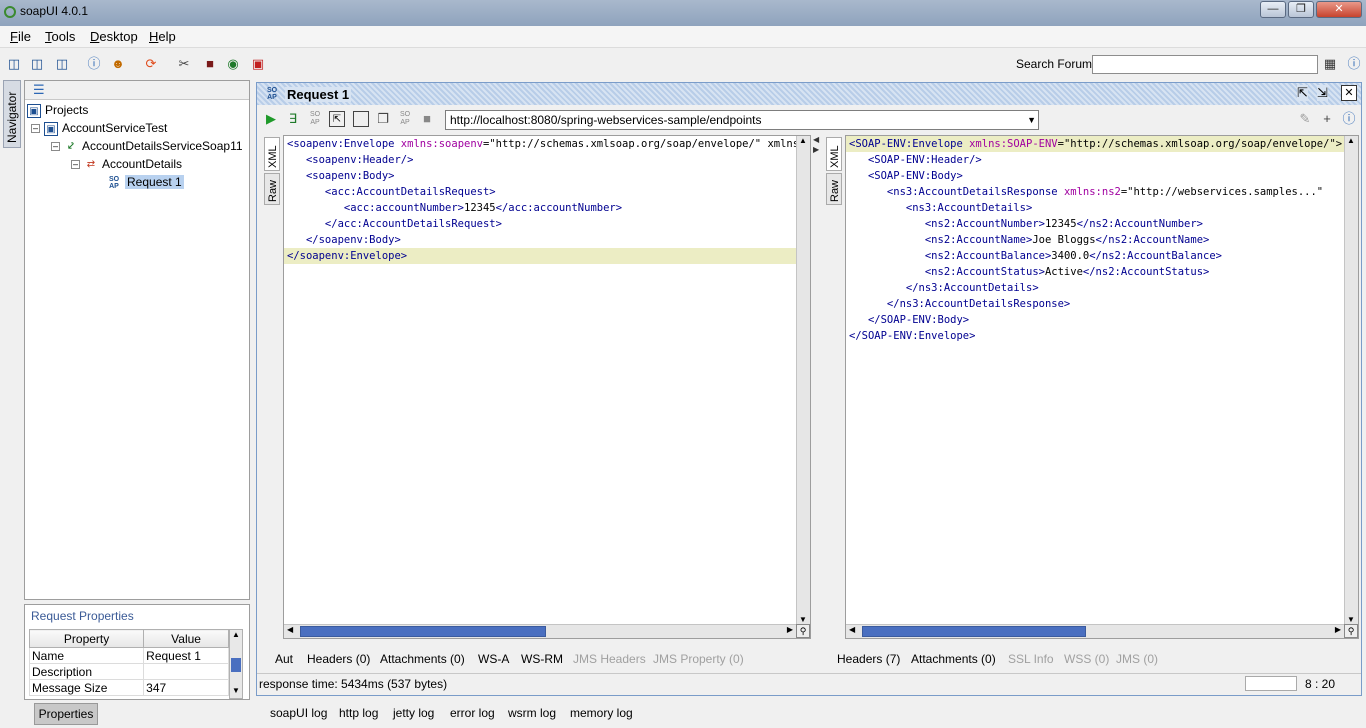 Image resolution: width=1366 pixels, height=728 pixels. What do you see at coordinates (114, 36) in the screenshot?
I see `menu-desktop: Desktop` at bounding box center [114, 36].